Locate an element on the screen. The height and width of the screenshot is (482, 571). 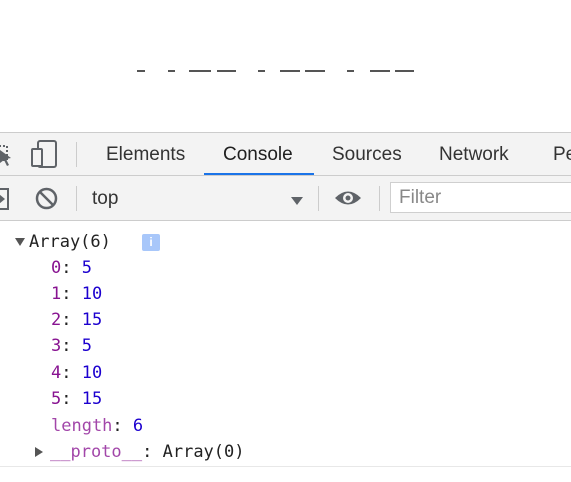
array-item: 4: 10 is located at coordinates (77, 373).